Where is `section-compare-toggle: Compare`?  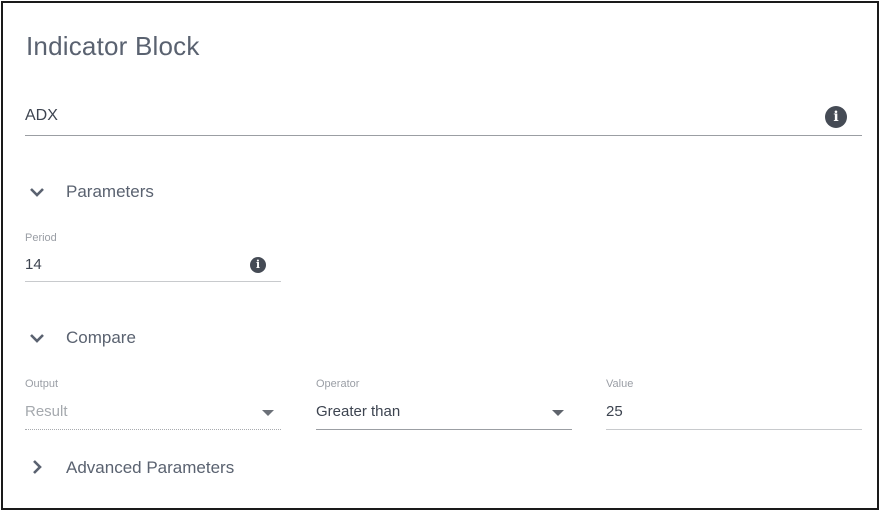
section-compare-toggle: Compare is located at coordinates (81, 338).